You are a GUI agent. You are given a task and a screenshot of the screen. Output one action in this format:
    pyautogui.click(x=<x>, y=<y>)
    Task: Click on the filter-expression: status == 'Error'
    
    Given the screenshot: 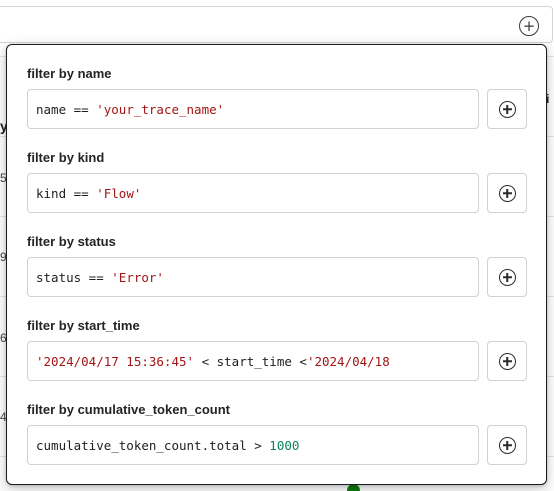 What is the action you would take?
    pyautogui.click(x=253, y=277)
    